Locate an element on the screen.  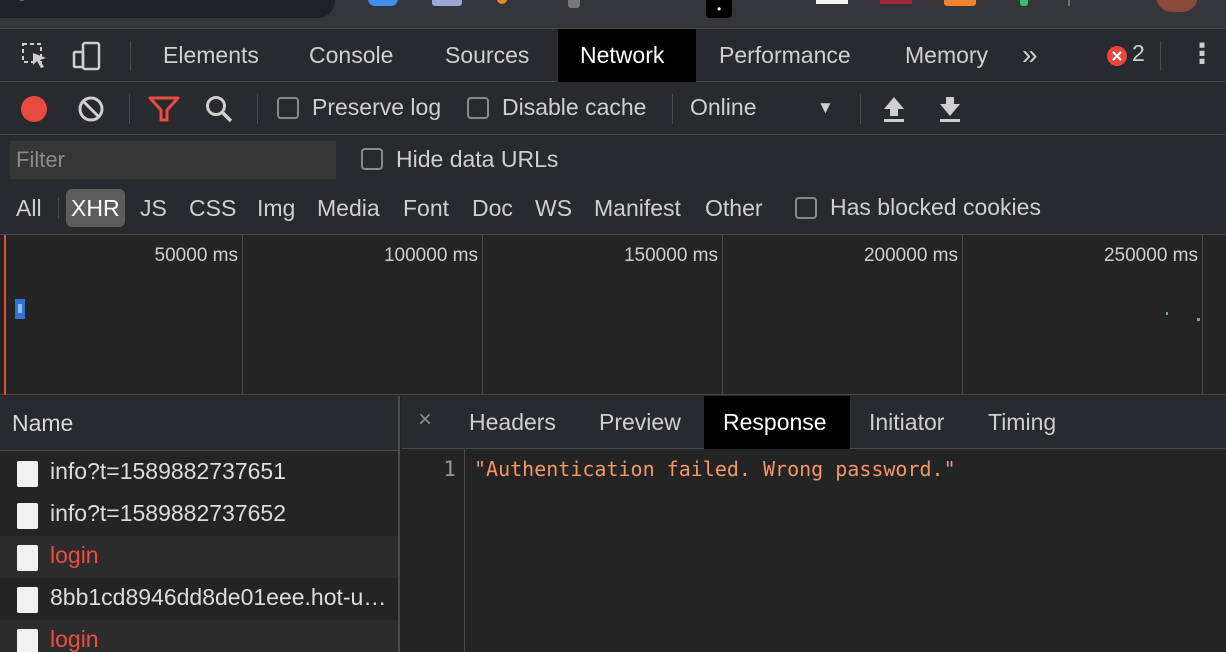
filter-type-other: Other is located at coordinates (734, 208).